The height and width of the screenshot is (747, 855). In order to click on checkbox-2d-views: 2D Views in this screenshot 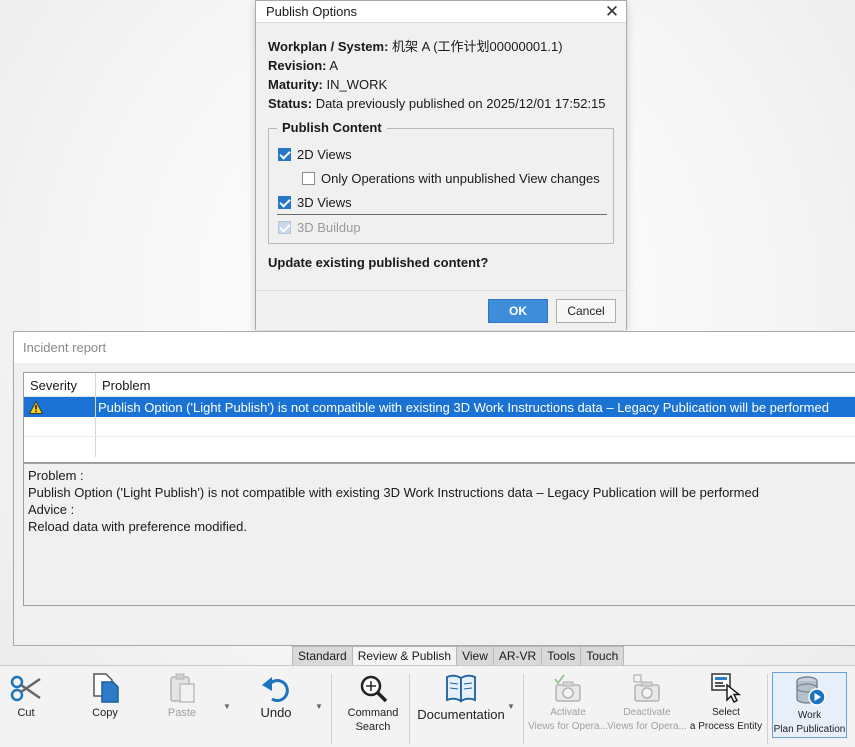, I will do `click(315, 154)`.